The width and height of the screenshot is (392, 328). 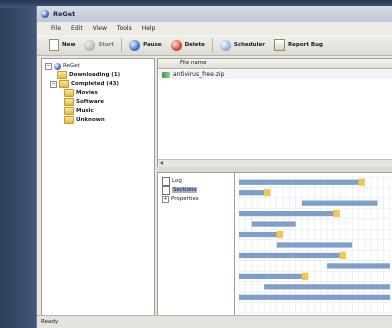 I want to click on tree-item-root: − ReGet, so click(x=62, y=66).